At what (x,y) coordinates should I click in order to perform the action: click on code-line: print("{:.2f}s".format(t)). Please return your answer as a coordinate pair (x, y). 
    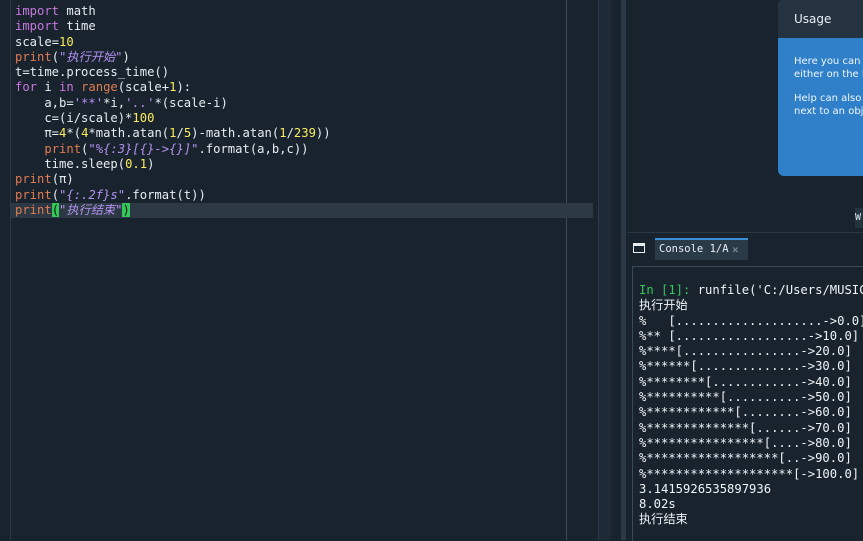
    Looking at the image, I should click on (313, 195).